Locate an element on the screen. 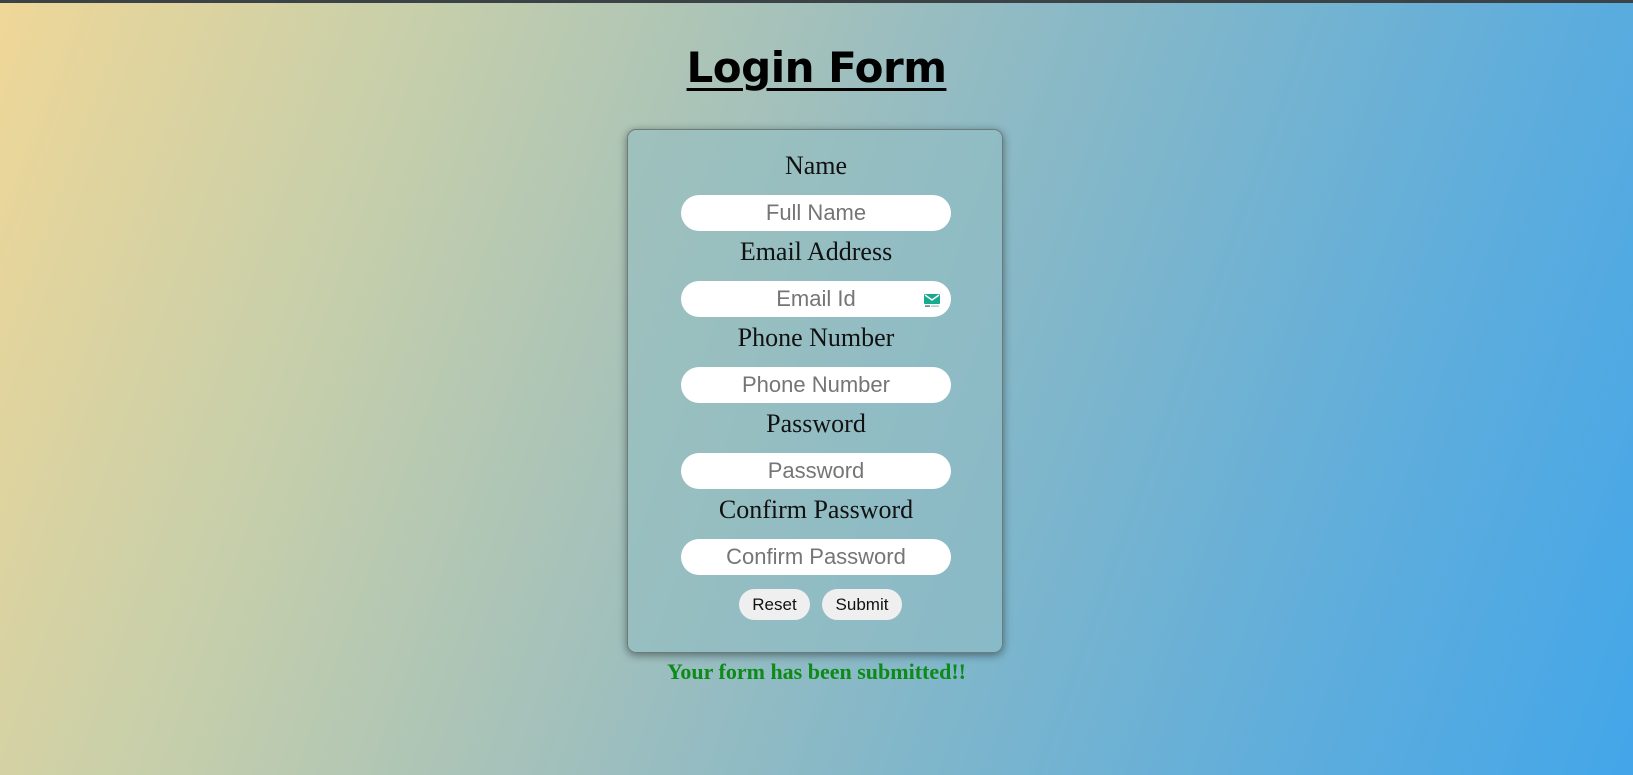 This screenshot has height=775, width=1633. phone-input is located at coordinates (816, 385).